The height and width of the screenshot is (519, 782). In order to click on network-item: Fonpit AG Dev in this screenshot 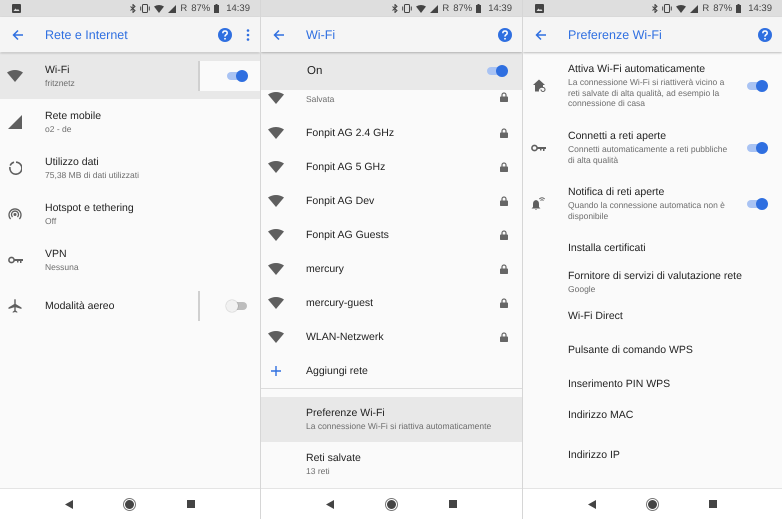, I will do `click(391, 201)`.